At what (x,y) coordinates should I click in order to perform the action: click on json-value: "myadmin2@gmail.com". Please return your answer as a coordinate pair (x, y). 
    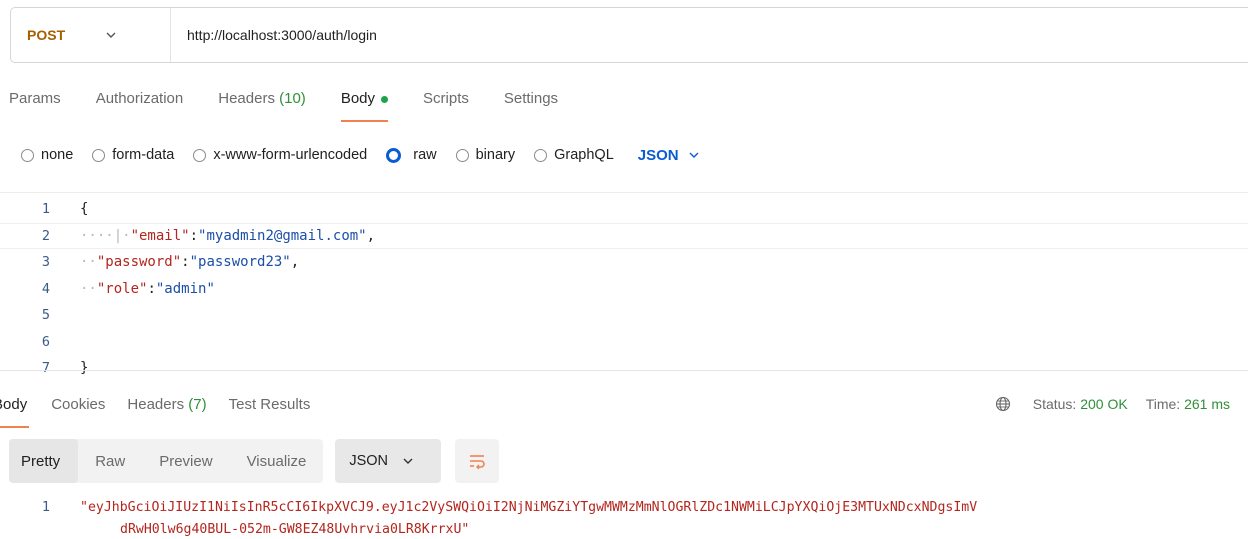
    Looking at the image, I should click on (282, 235).